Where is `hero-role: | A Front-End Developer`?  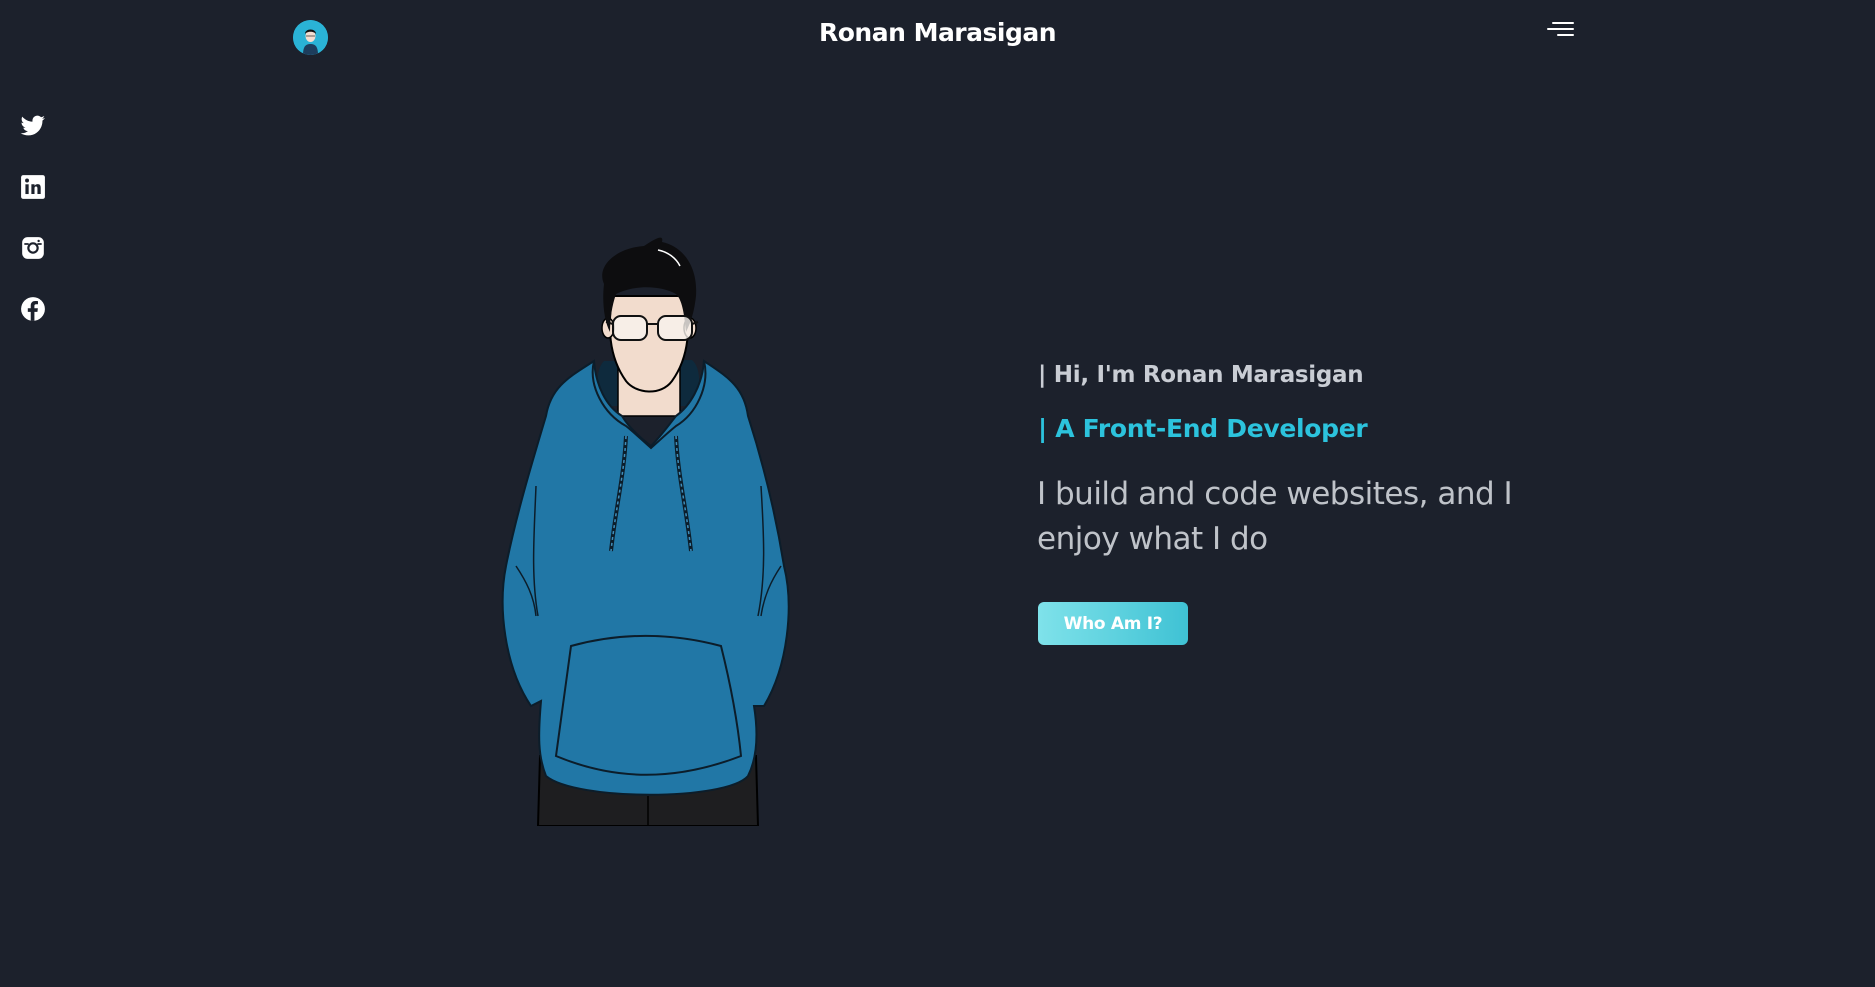 hero-role: | A Front-End Developer is located at coordinates (1203, 428).